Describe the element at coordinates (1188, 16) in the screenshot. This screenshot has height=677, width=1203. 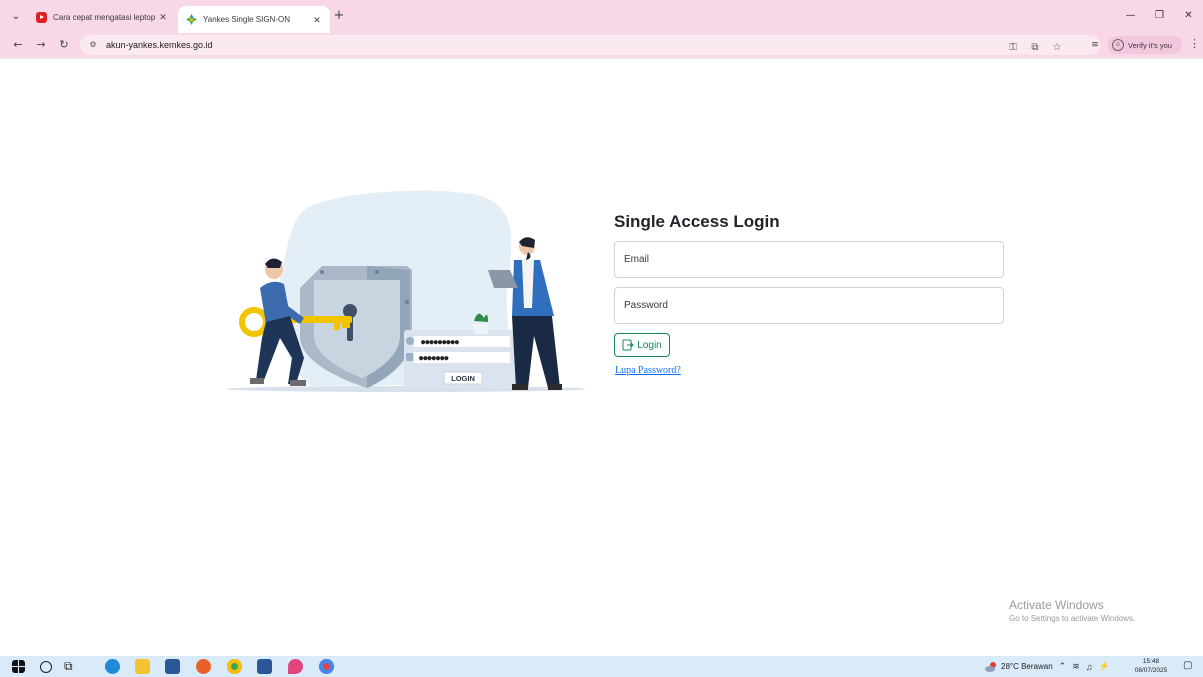
I see `close-icon: ✕` at that location.